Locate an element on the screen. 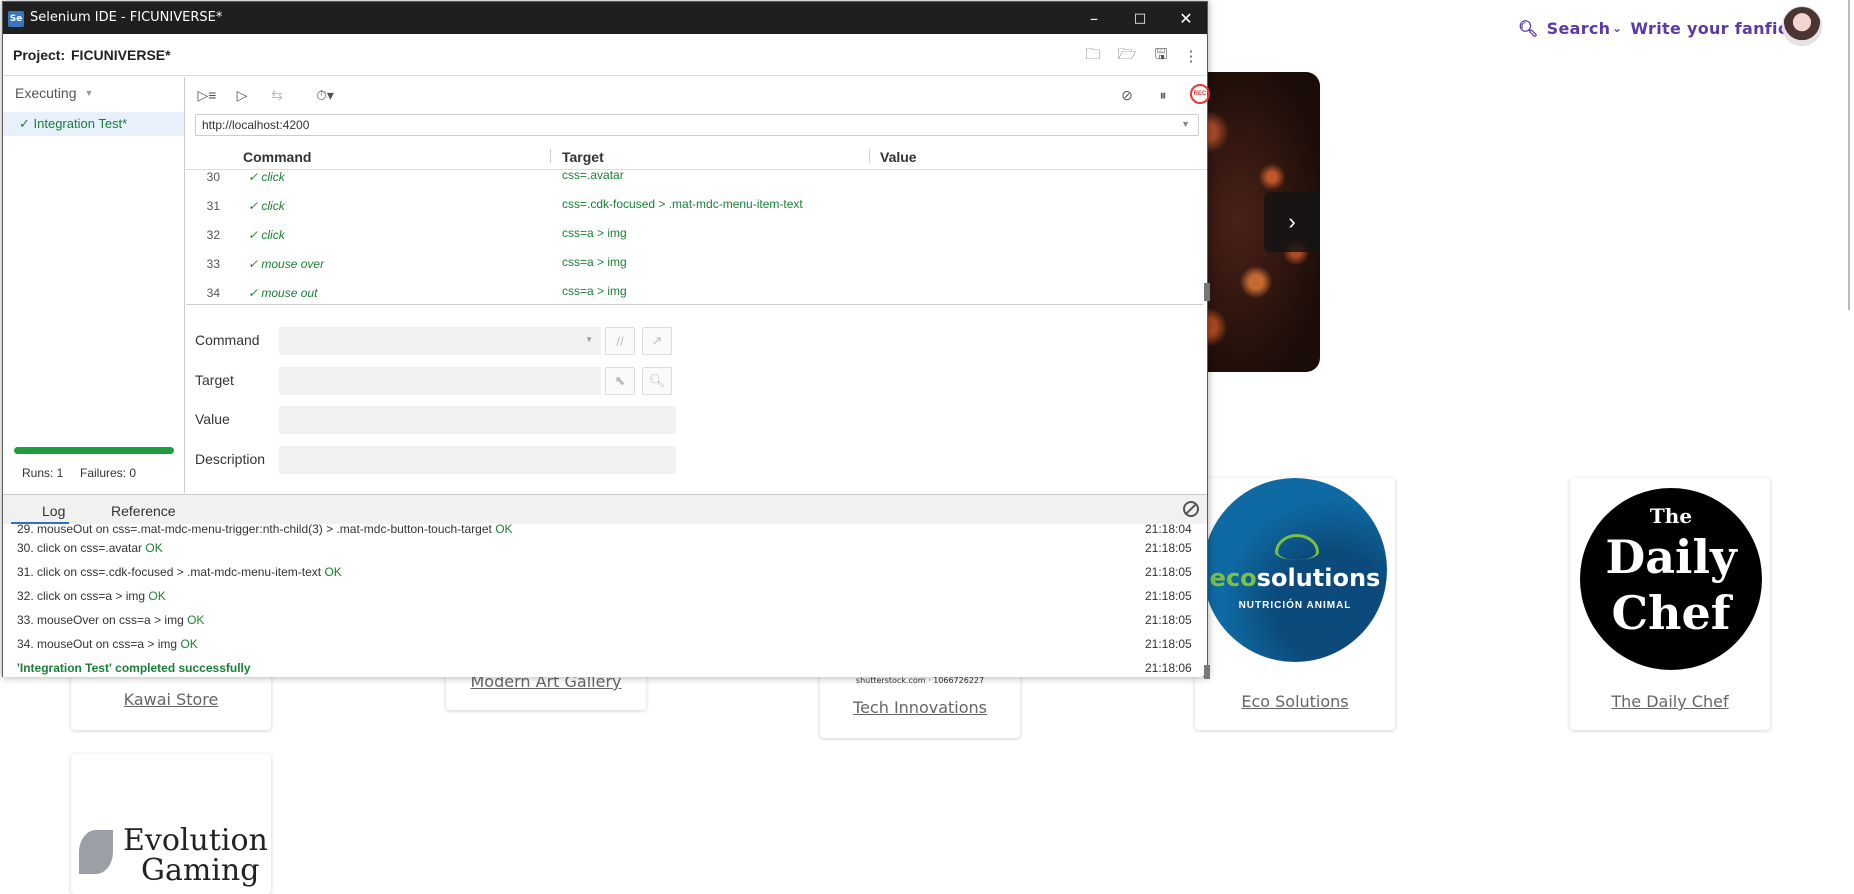 This screenshot has height=894, width=1854. command-row: 33 ✓ mouse over css=a > img is located at coordinates (694, 263).